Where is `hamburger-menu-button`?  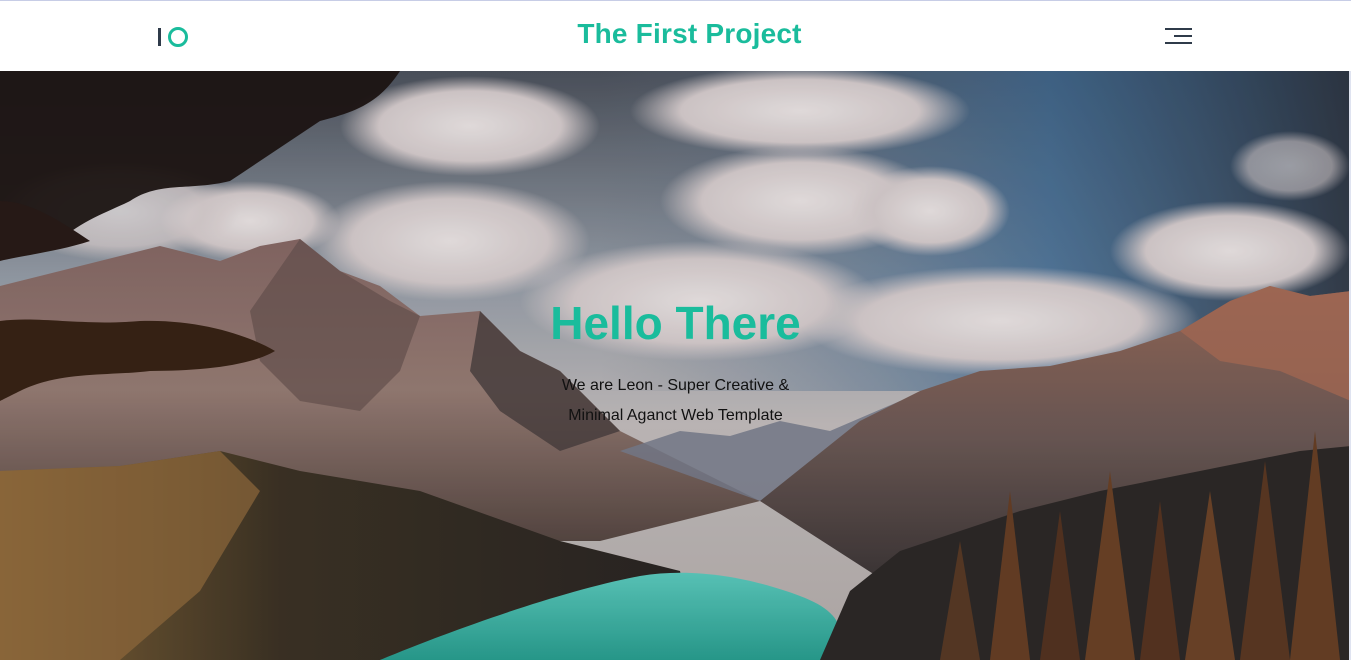 hamburger-menu-button is located at coordinates (1178, 36).